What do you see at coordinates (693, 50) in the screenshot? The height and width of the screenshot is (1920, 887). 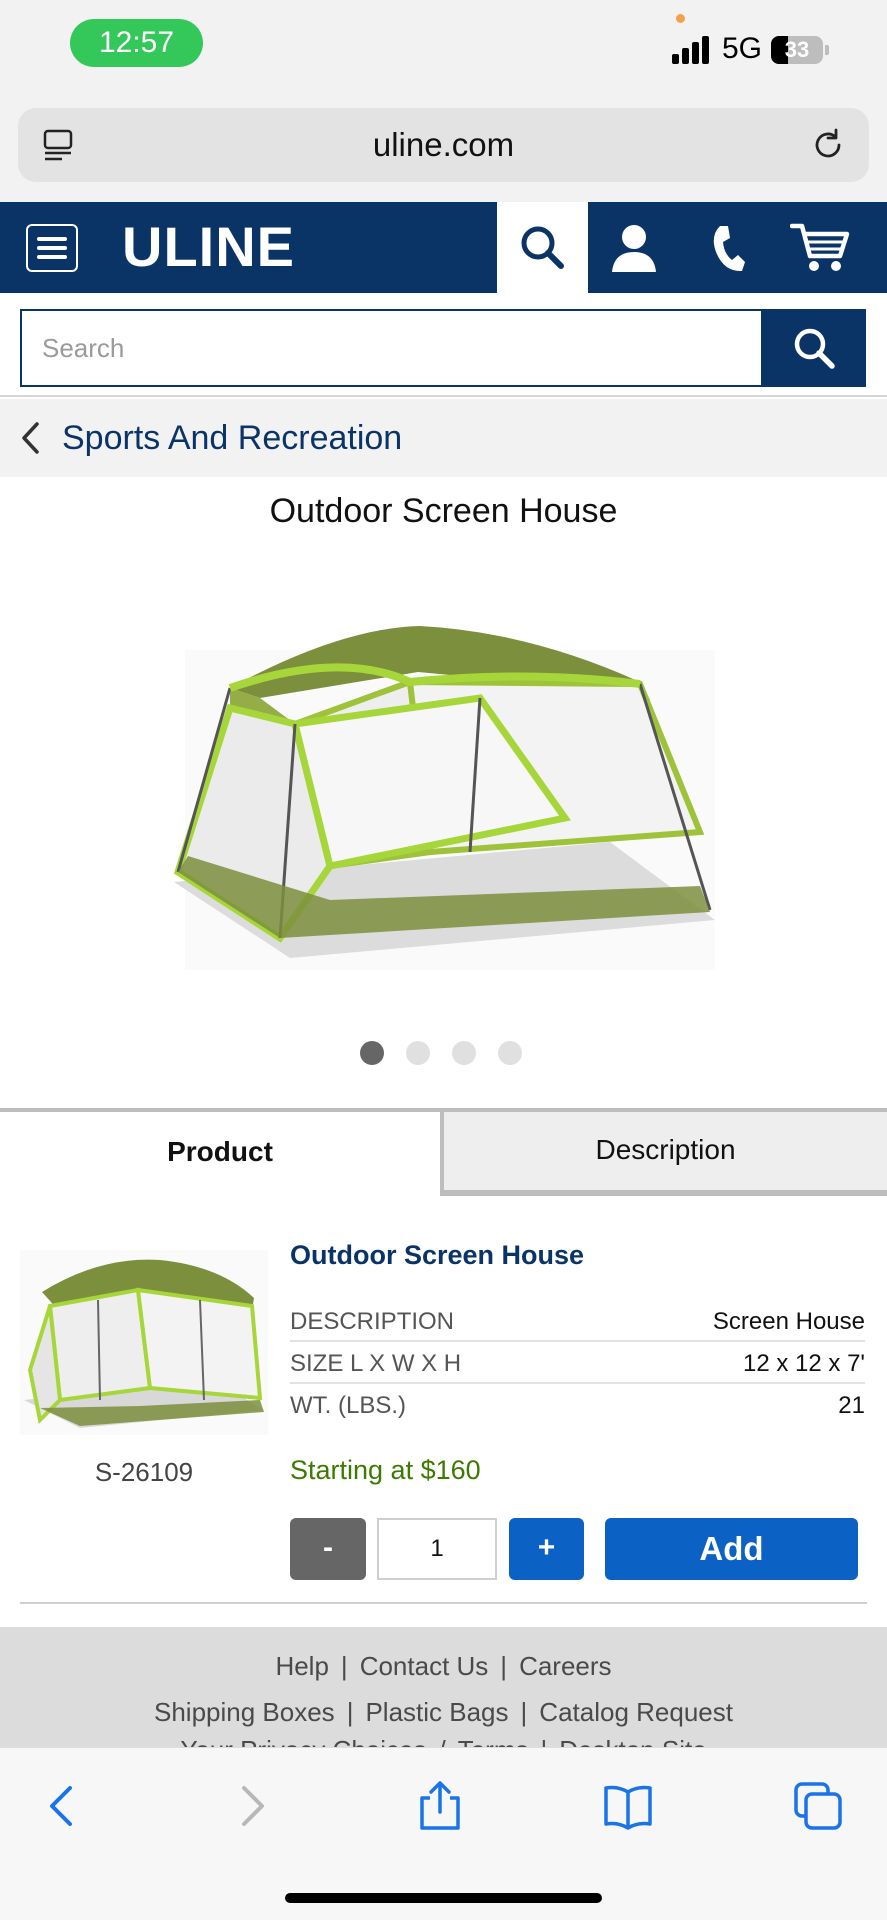 I see `signal-icon` at bounding box center [693, 50].